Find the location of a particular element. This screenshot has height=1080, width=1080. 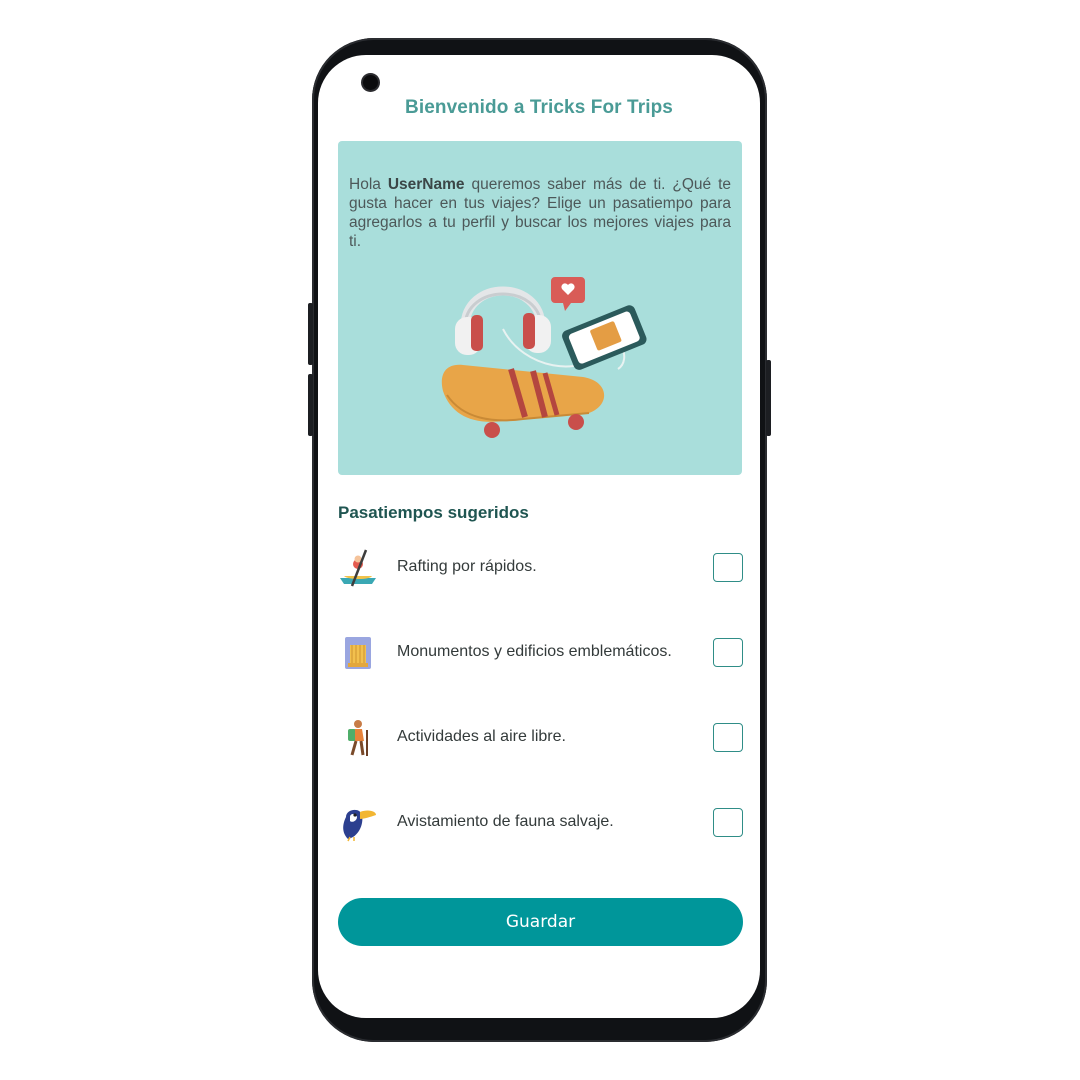

volume-down-button is located at coordinates (310, 405).